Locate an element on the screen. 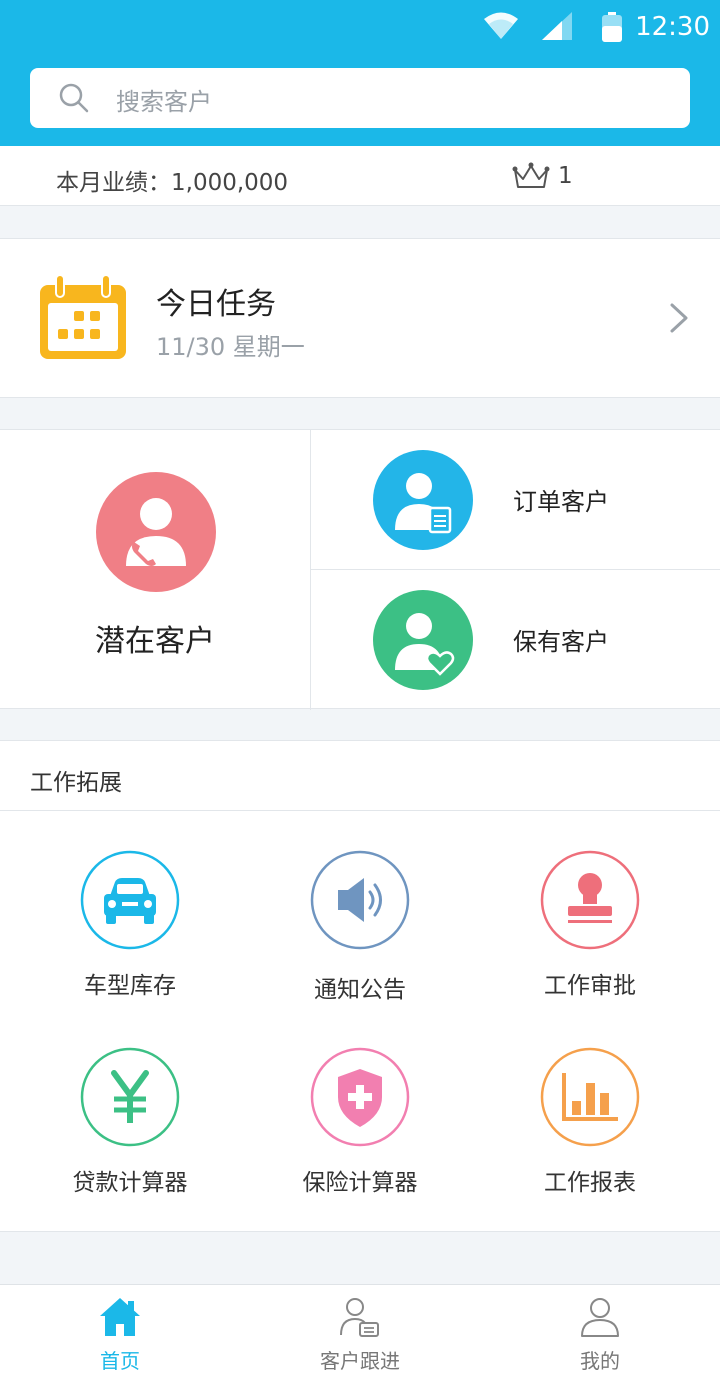 The height and width of the screenshot is (1380, 720). grid-item-label: 保险计算器 is located at coordinates (360, 1183).